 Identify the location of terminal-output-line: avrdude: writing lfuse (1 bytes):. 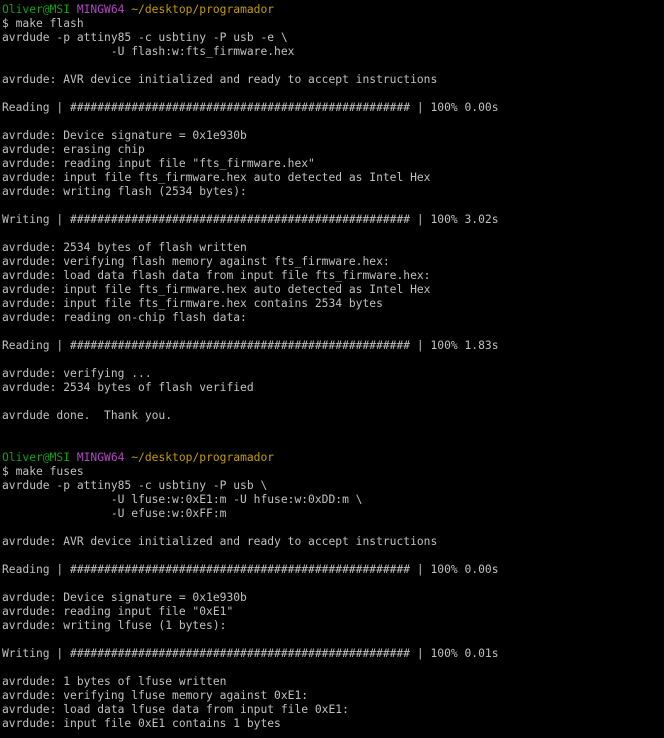
(114, 625).